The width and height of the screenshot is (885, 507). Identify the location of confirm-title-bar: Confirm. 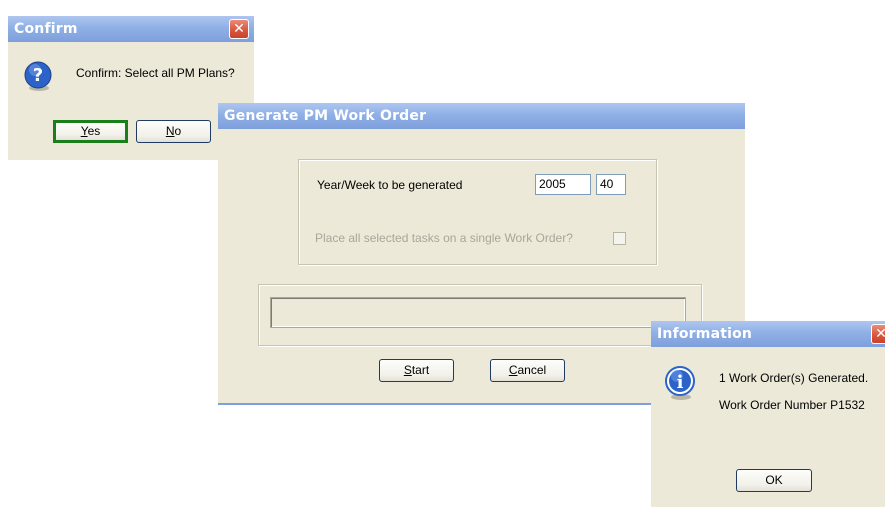
(131, 29).